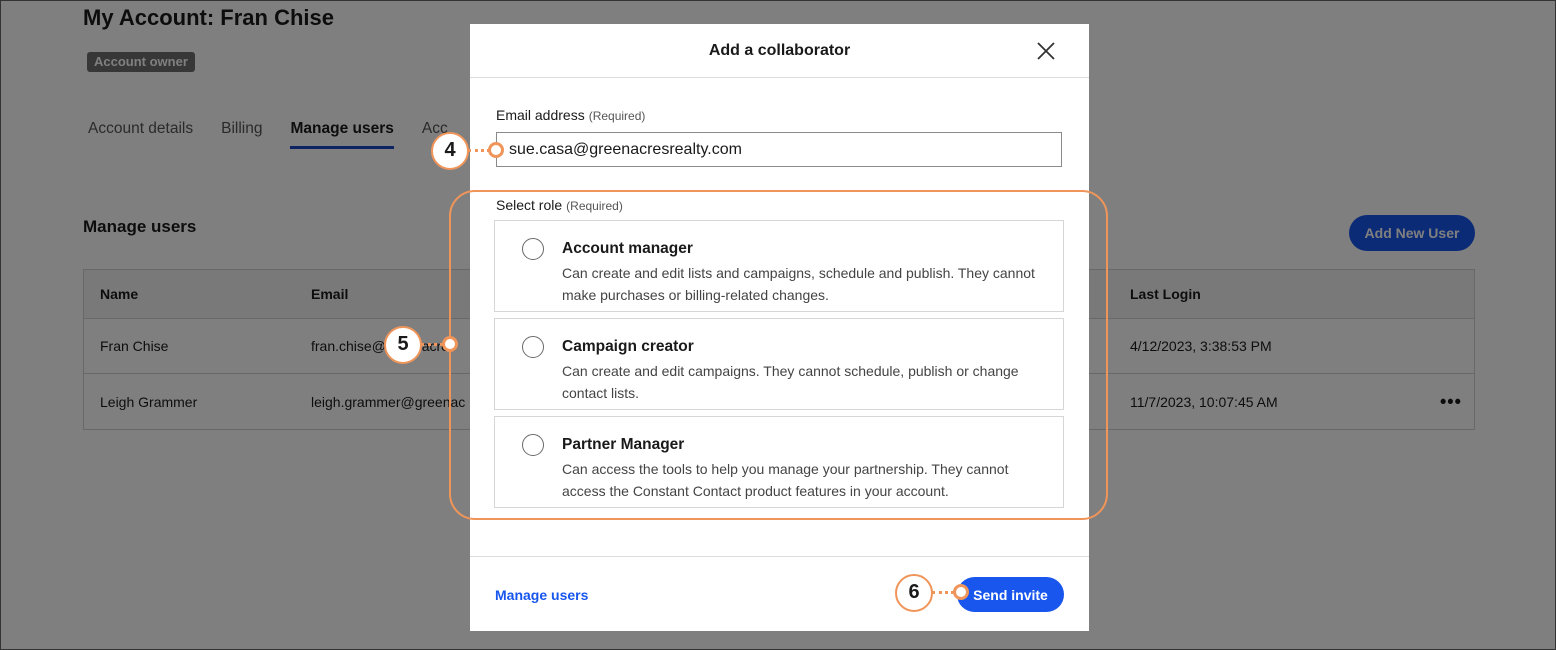 This screenshot has height=650, width=1556. I want to click on step-4-connector, so click(479, 150).